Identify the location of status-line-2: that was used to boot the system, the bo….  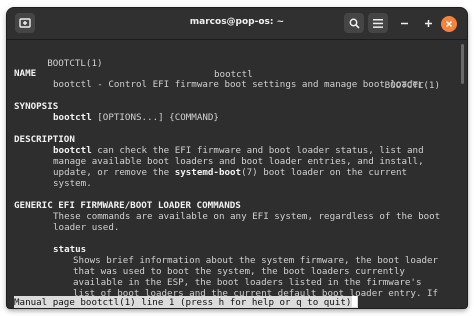
(239, 271).